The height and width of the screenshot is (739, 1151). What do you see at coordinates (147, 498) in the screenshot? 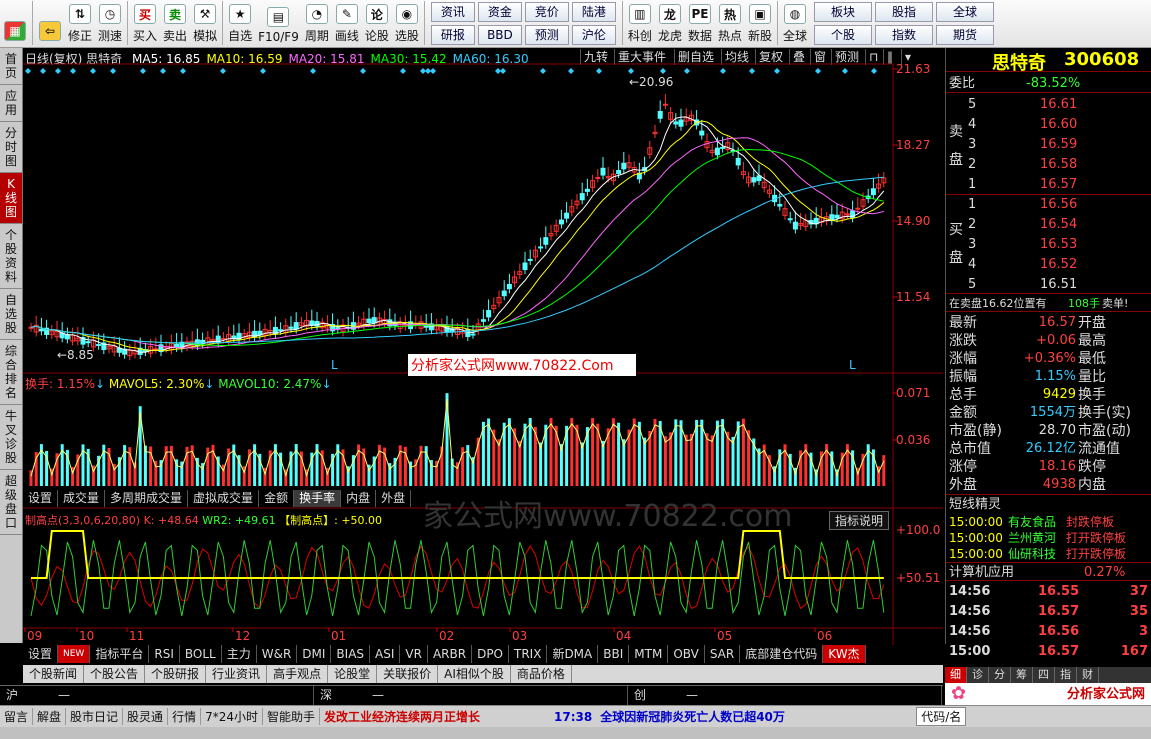
I see `volume-tab: 多周期成交量` at bounding box center [147, 498].